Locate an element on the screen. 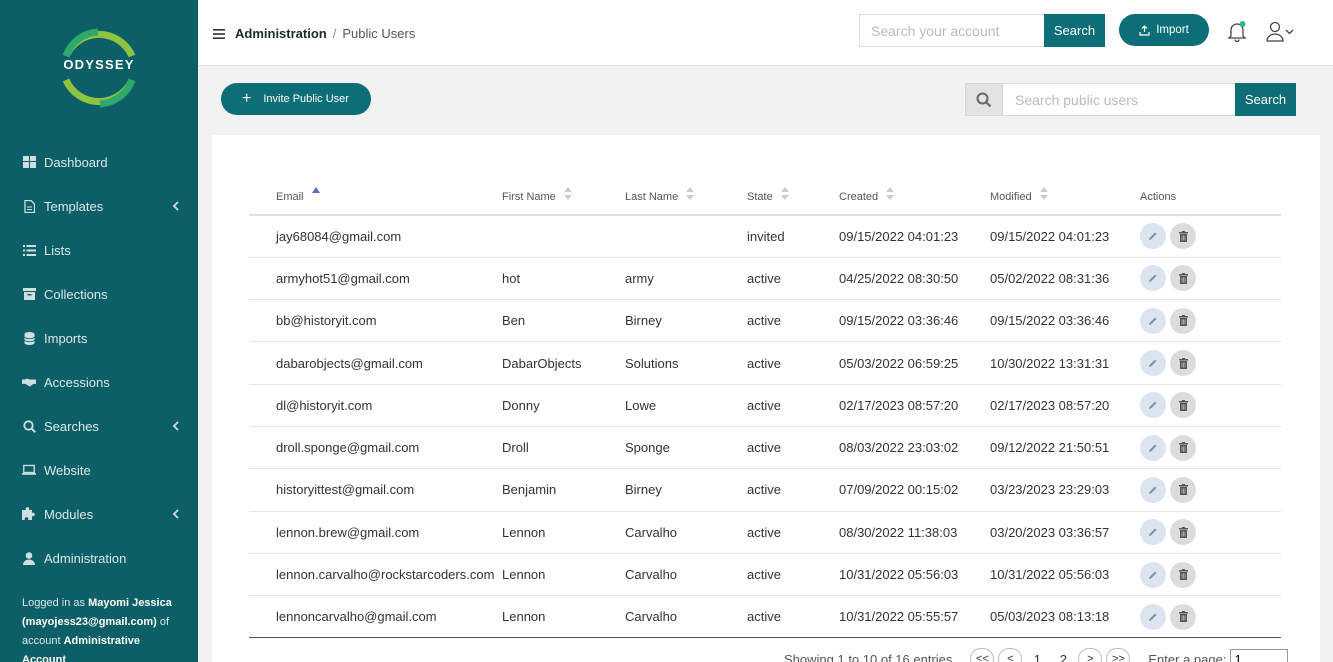  invite-public-user-button: + Invite Public User is located at coordinates (296, 99).